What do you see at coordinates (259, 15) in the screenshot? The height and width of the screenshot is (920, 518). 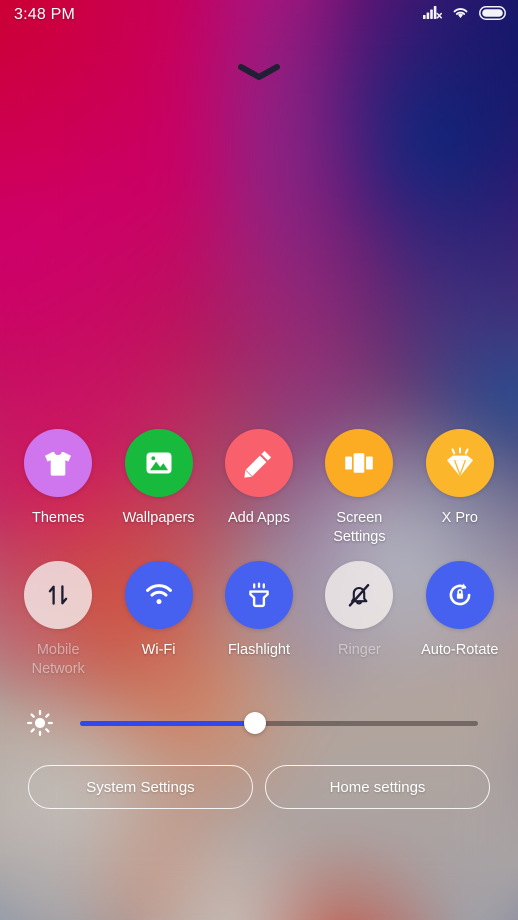 I see `status-bar: 3:48 PM` at bounding box center [259, 15].